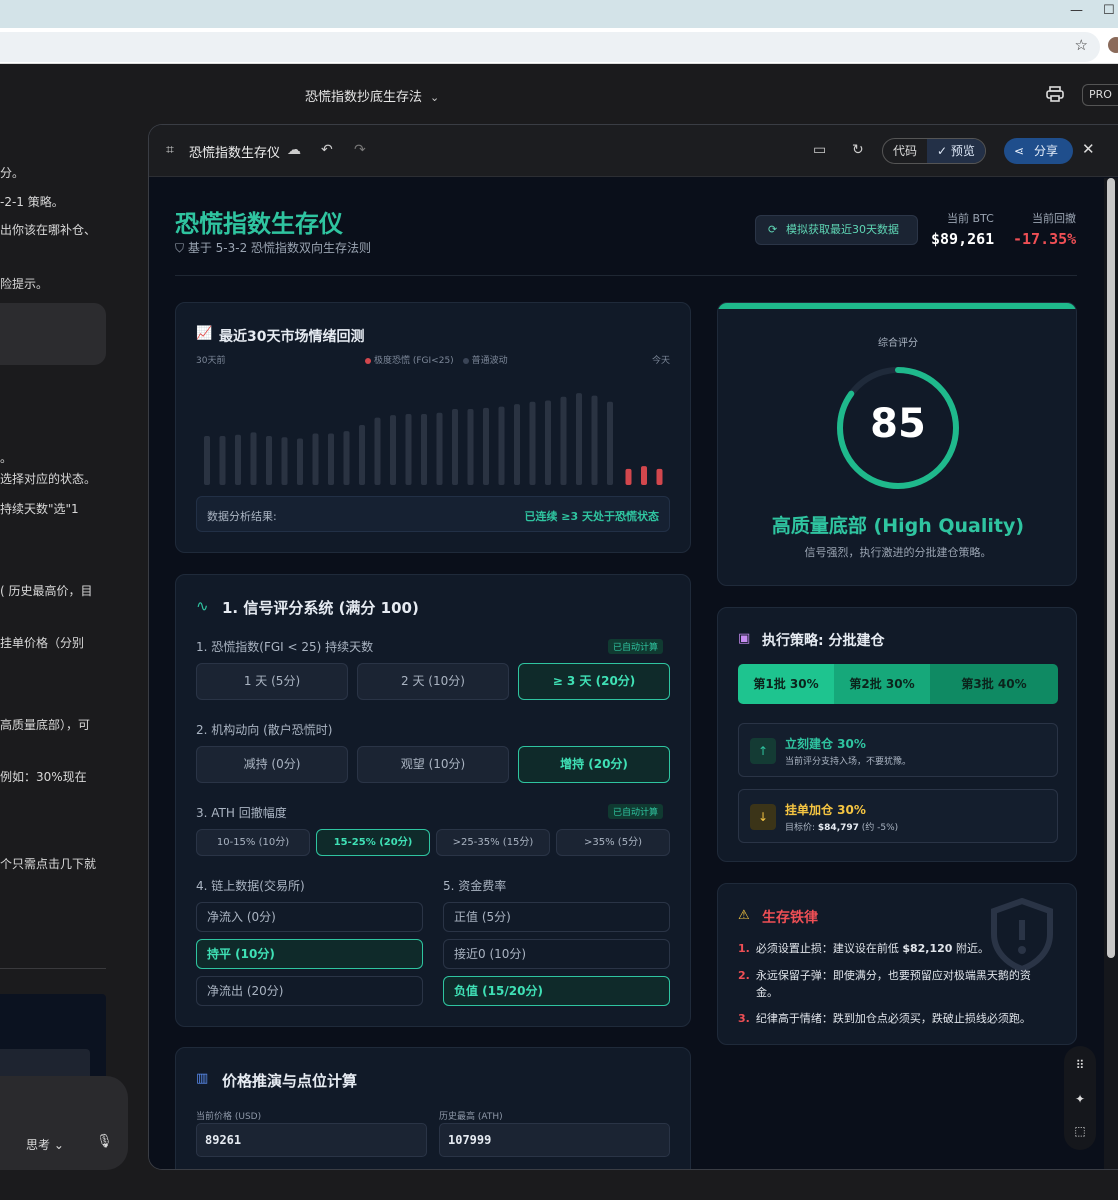 The image size is (1118, 1200). I want to click on batch-3: 第3批 40%, so click(994, 684).